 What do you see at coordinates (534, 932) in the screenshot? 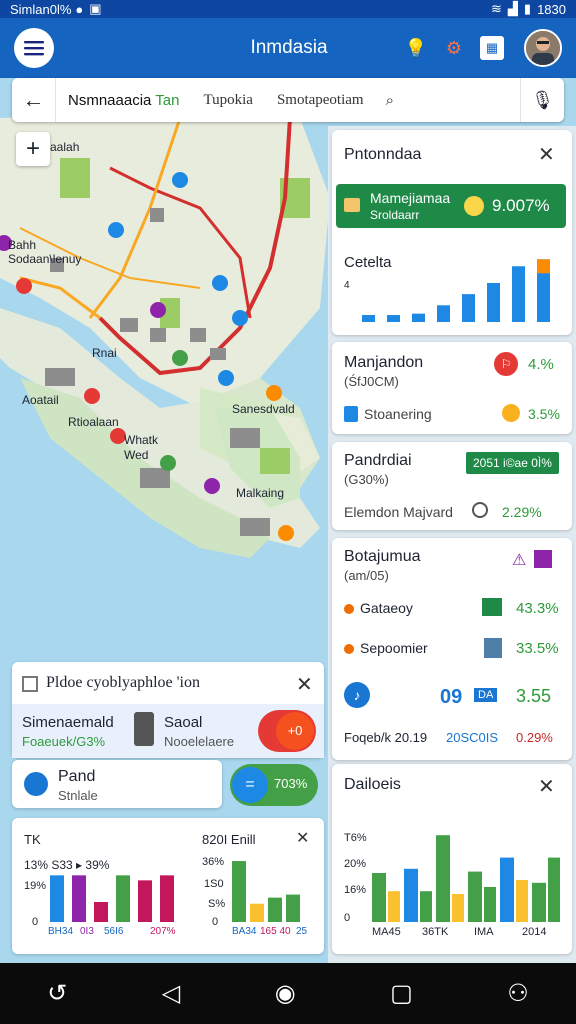
I see `xtick: 2014` at bounding box center [534, 932].